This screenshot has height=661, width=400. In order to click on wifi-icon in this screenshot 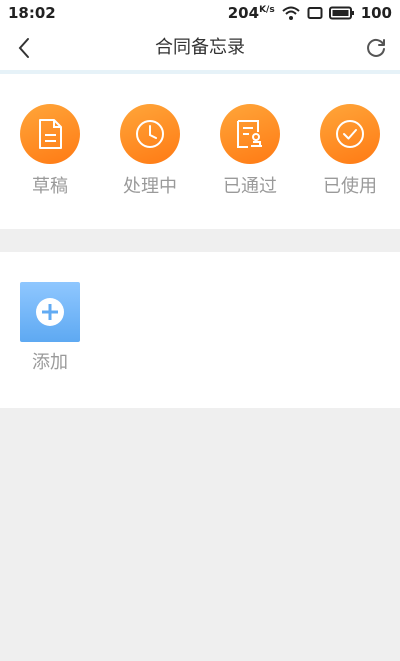, I will do `click(291, 13)`.